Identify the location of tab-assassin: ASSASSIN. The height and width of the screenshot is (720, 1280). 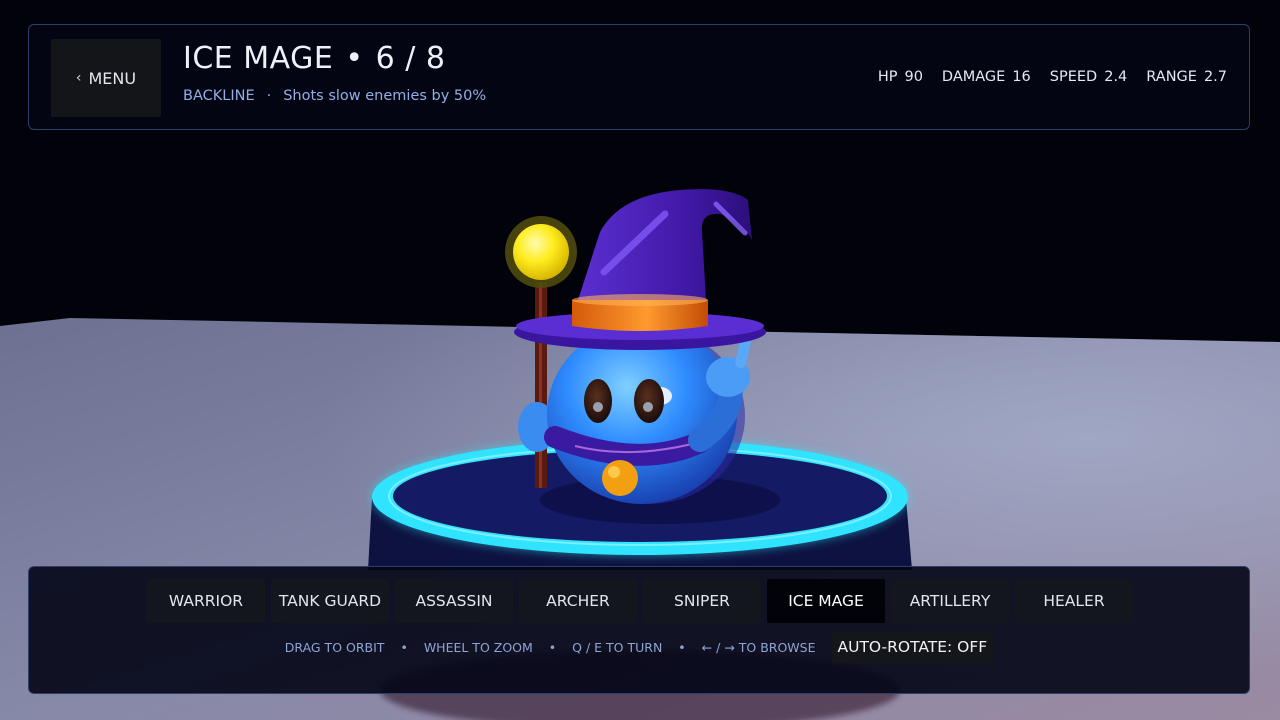
(454, 601).